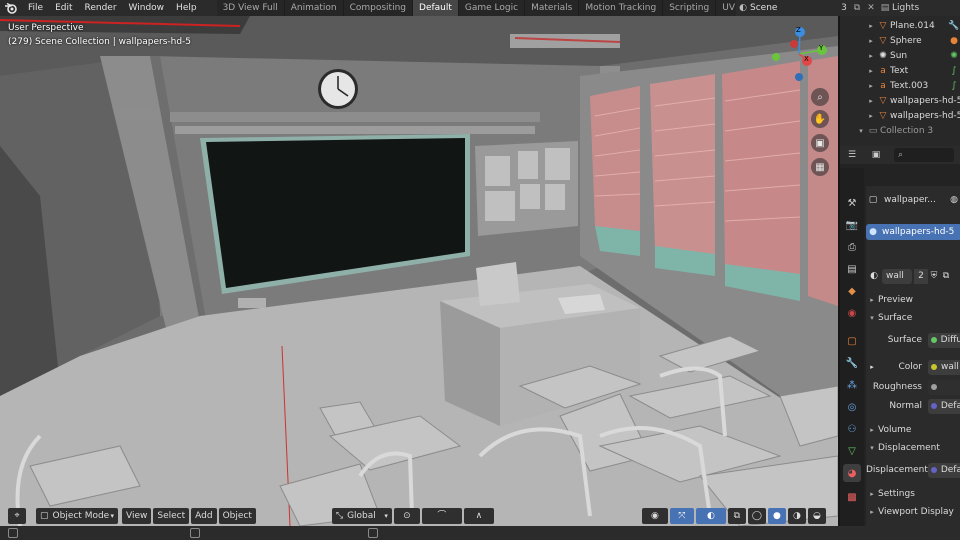 This screenshot has height=540, width=960. What do you see at coordinates (900, 70) in the screenshot?
I see `outliner-row: ▸ a Text ∫` at bounding box center [900, 70].